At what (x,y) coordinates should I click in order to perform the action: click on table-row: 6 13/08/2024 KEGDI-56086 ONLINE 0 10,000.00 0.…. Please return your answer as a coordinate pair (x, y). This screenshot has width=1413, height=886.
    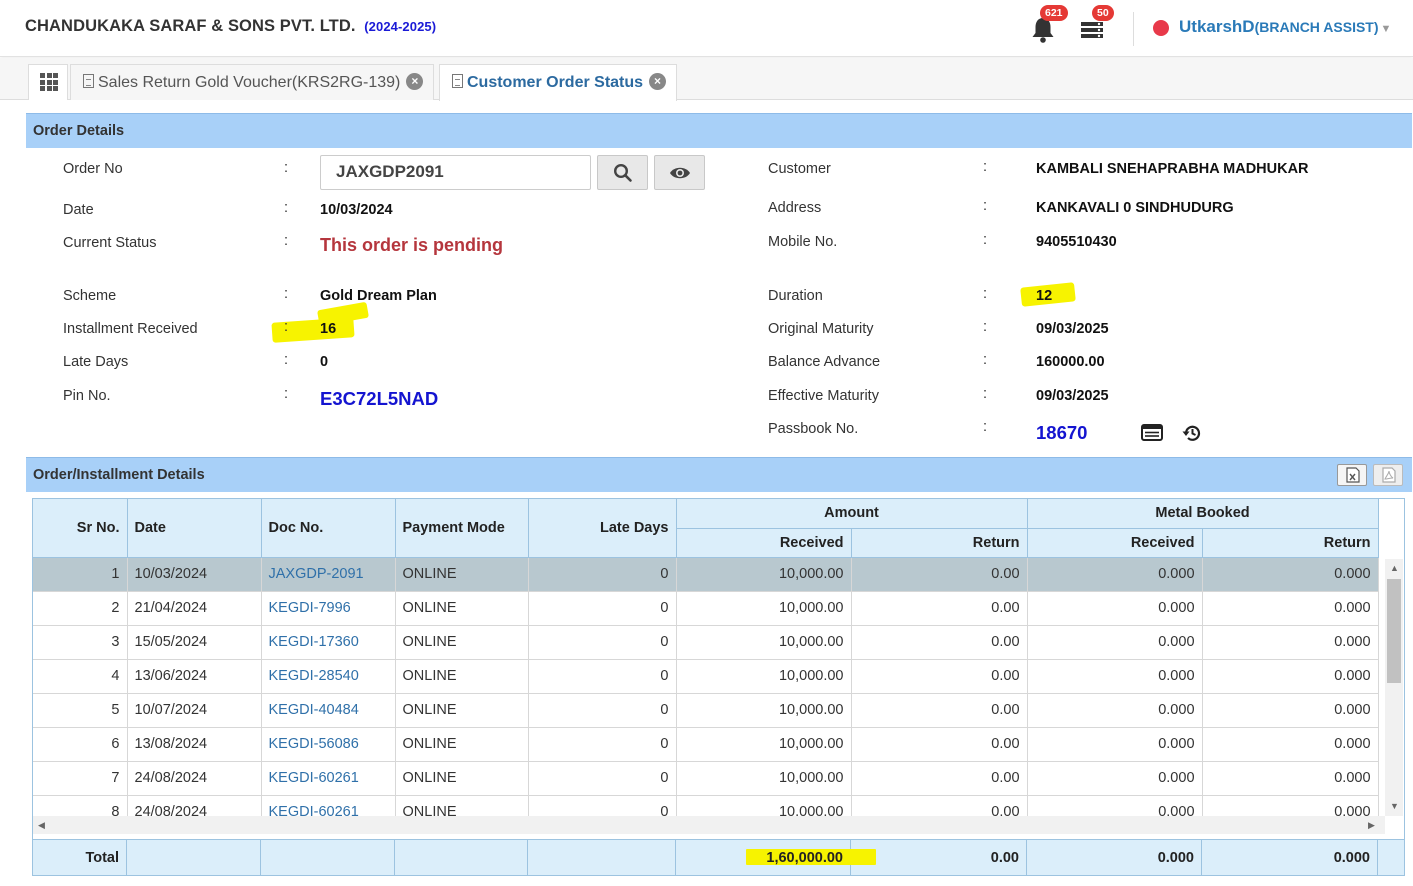
    Looking at the image, I should click on (706, 744).